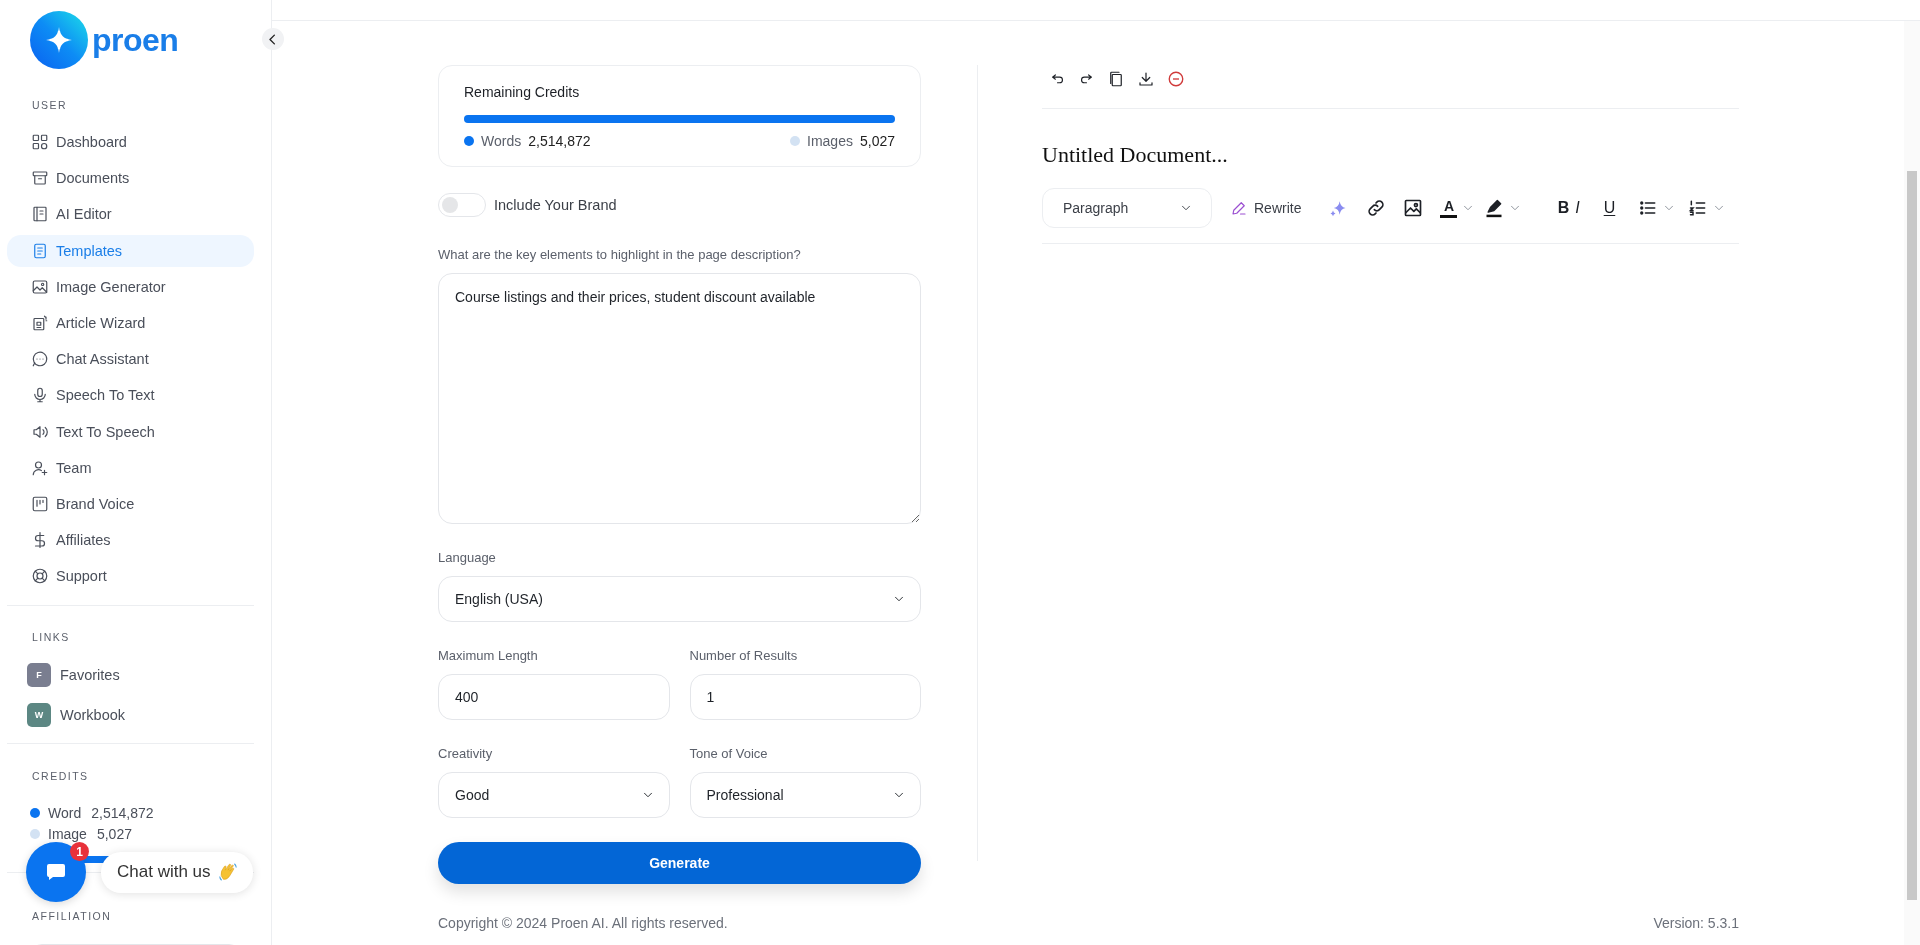  Describe the element at coordinates (40, 250) in the screenshot. I see `document-icon` at that location.